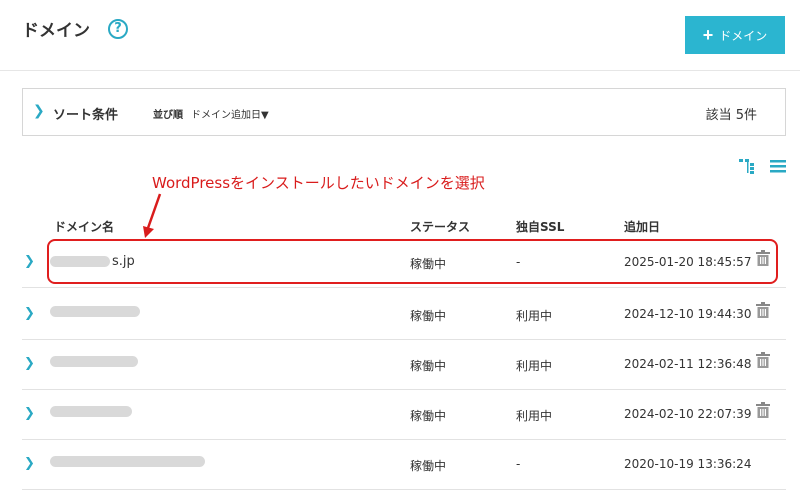 The width and height of the screenshot is (800, 498). What do you see at coordinates (404, 112) in the screenshot?
I see `sort-panel: ❯ ソート条件 並び順 ドメイン追加日▼ 該当 5件` at bounding box center [404, 112].